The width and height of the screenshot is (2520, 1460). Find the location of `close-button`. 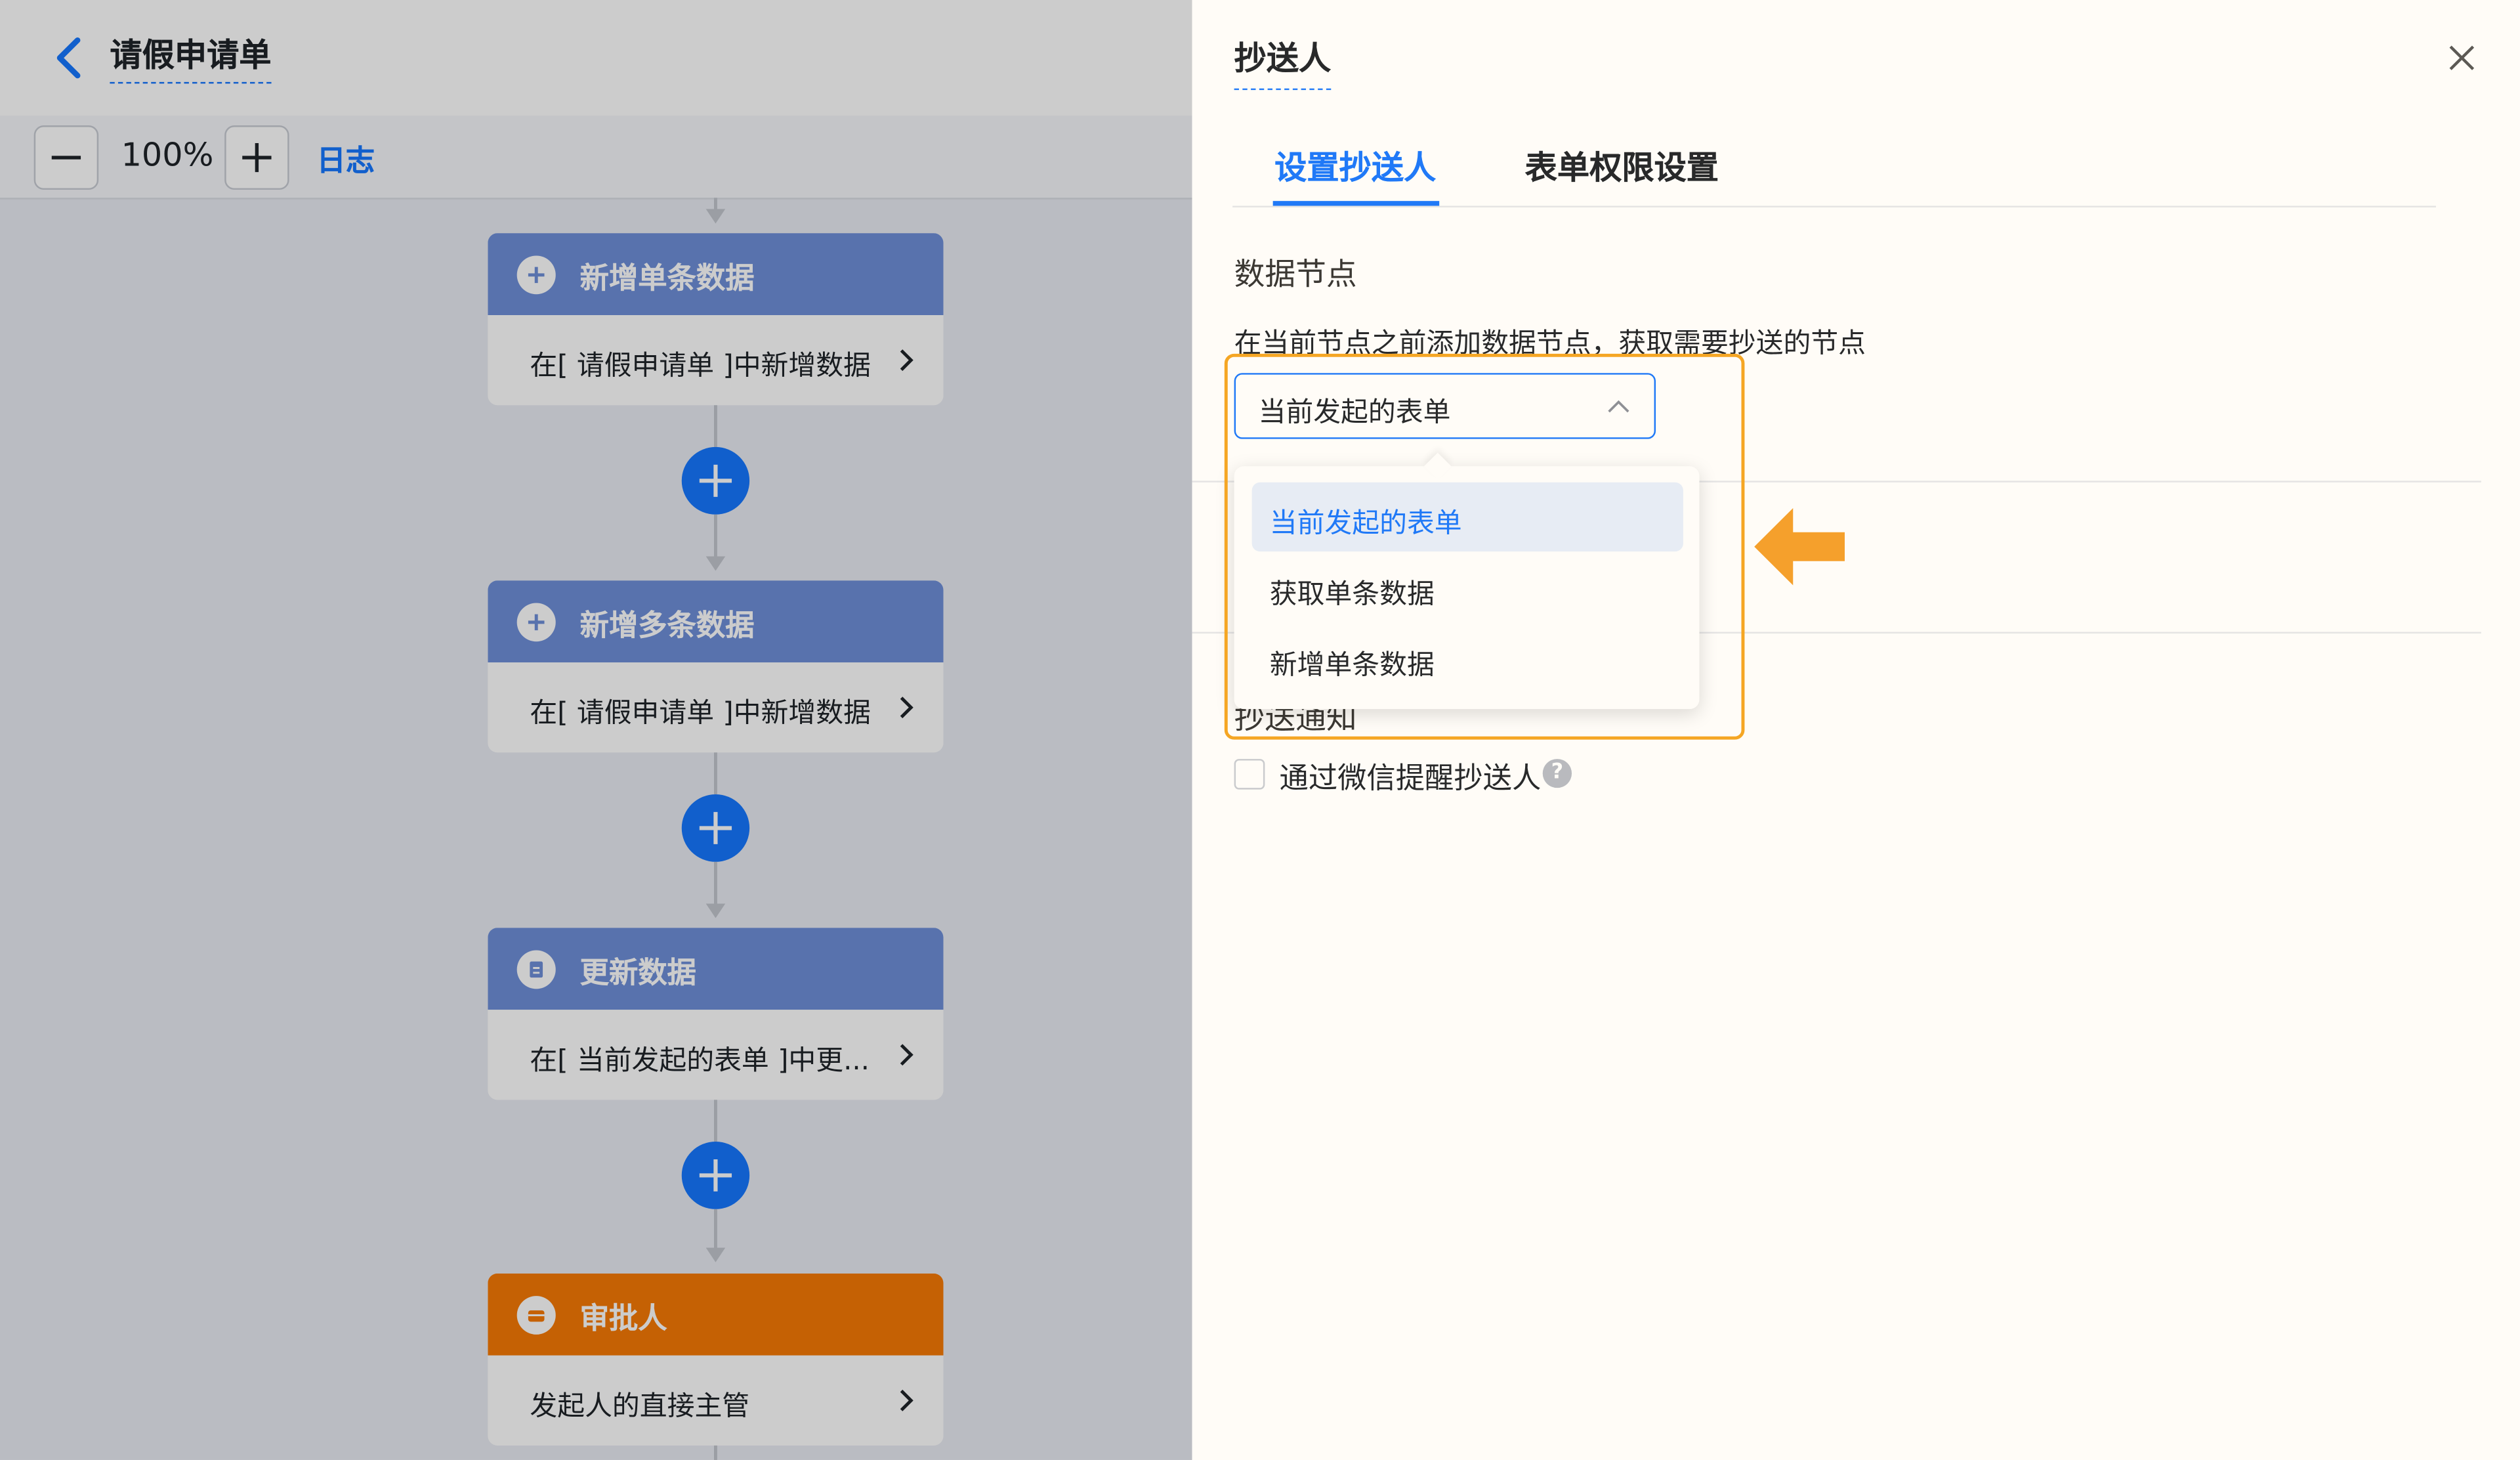

close-button is located at coordinates (2462, 58).